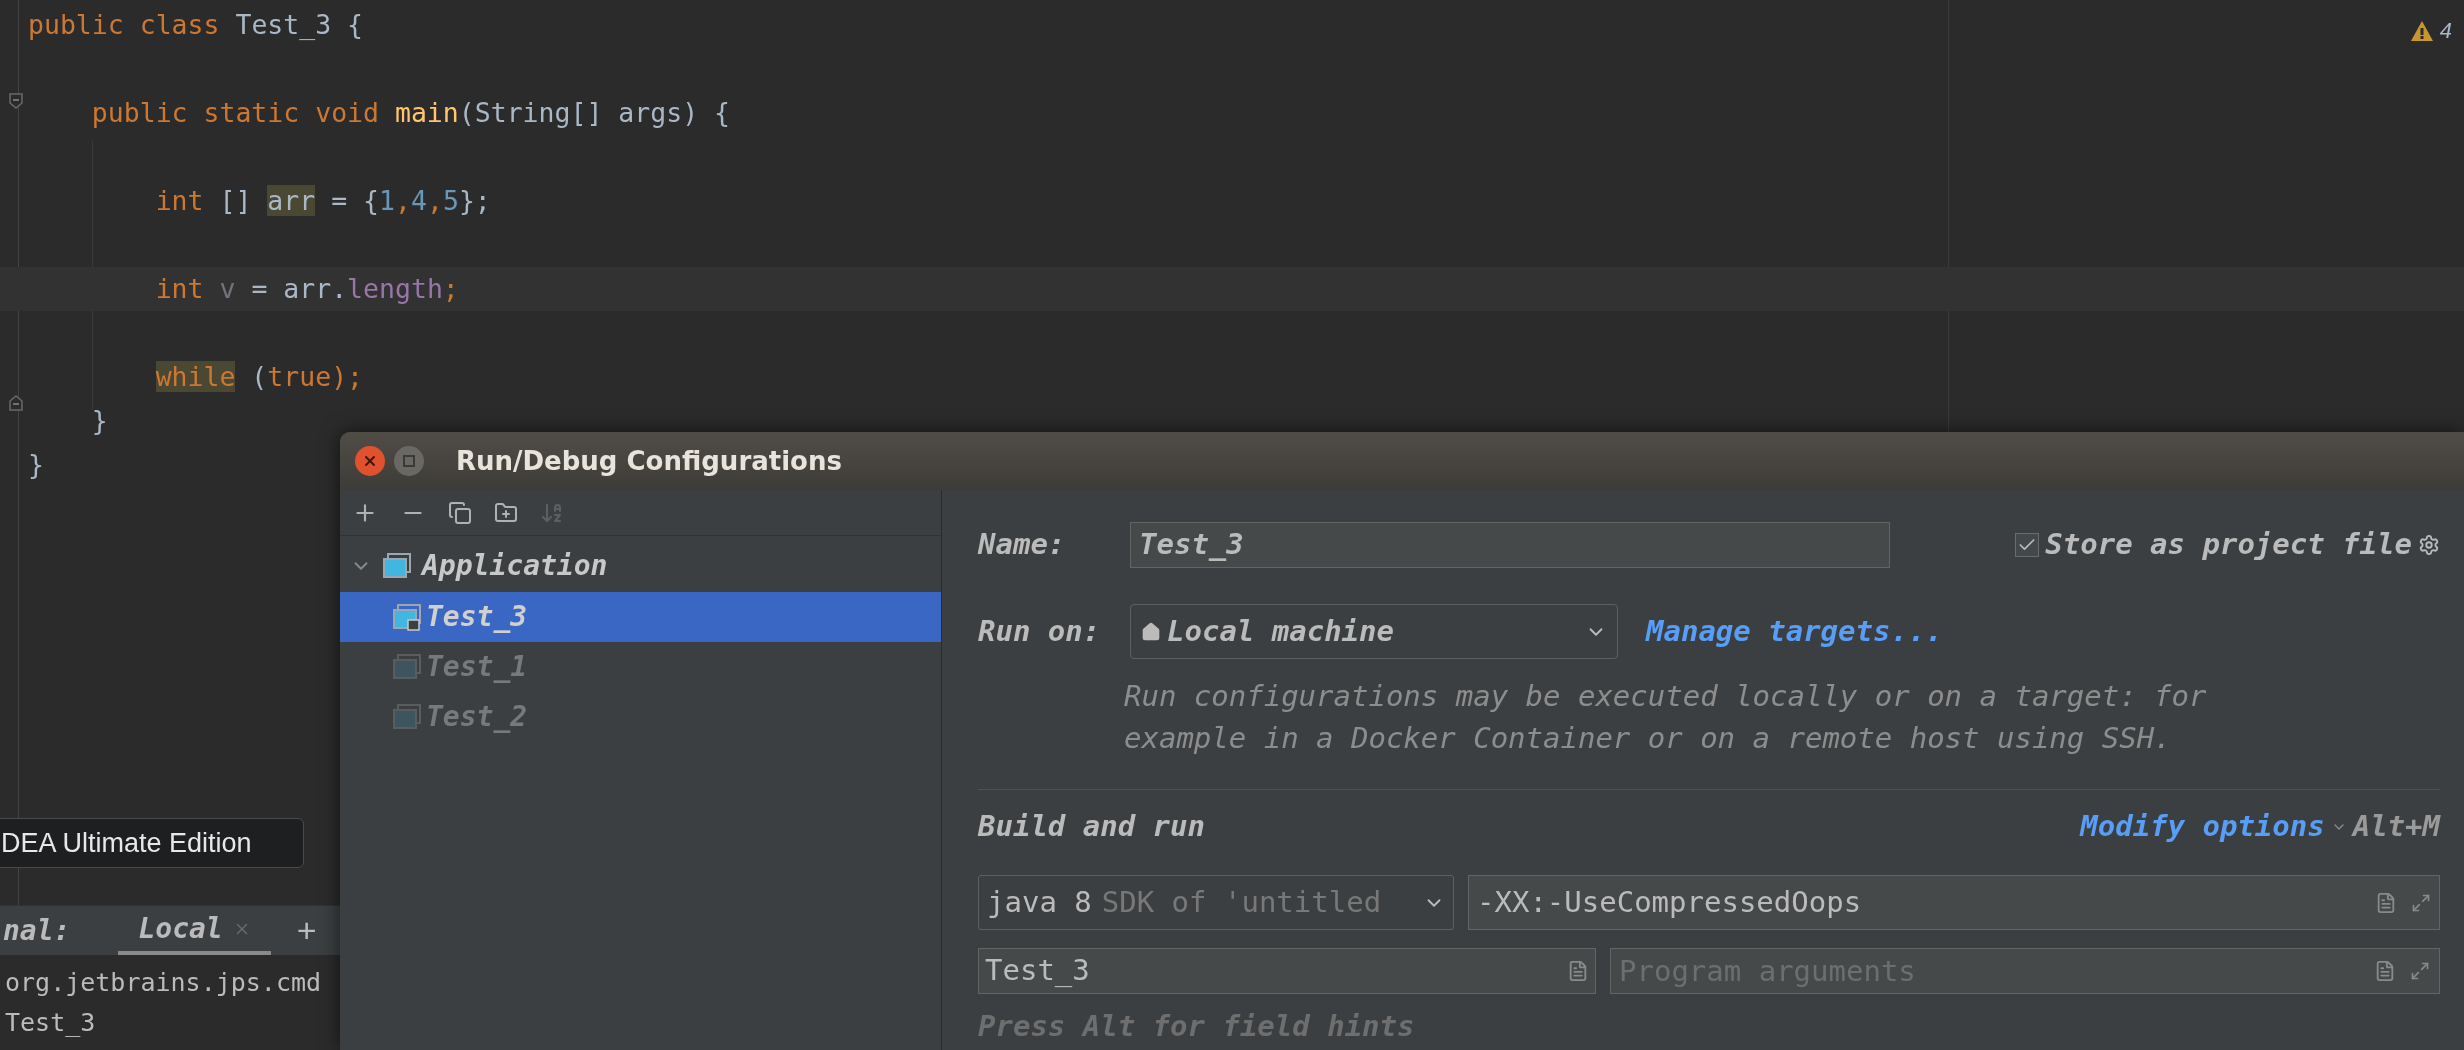  I want to click on terminal-line: Test_3, so click(50, 1023).